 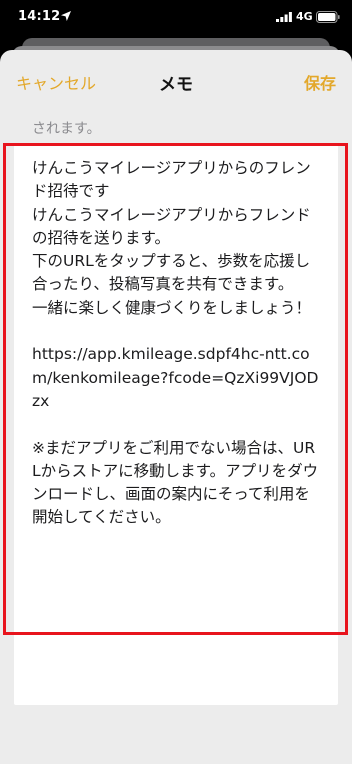 I want to click on save-button: 保存, so click(x=320, y=82).